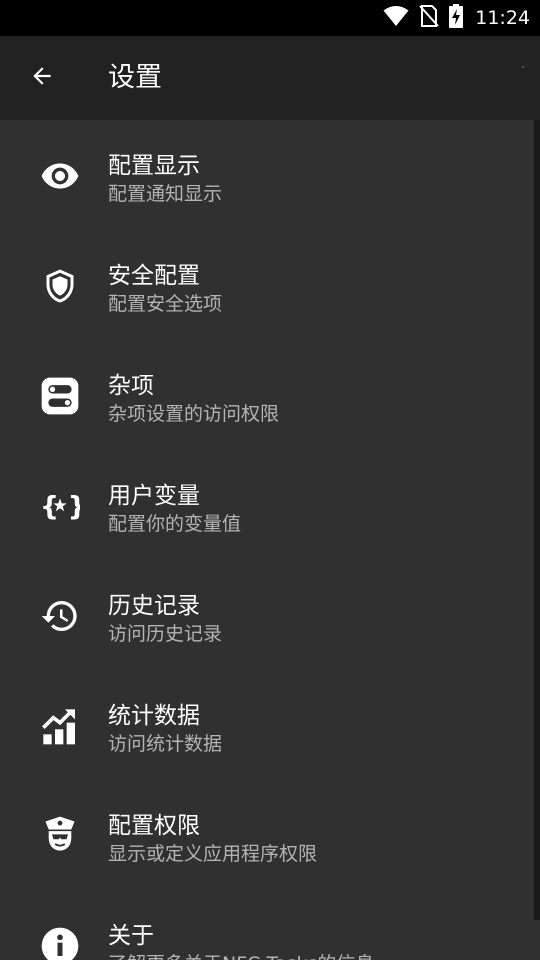 The height and width of the screenshot is (960, 540). Describe the element at coordinates (154, 716) in the screenshot. I see `item-title: 统计数据` at that location.